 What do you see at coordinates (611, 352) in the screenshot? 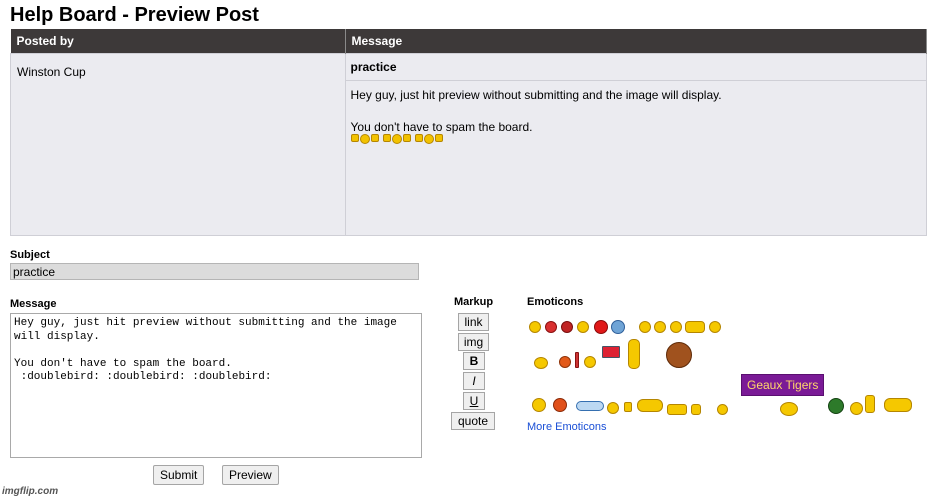
I see `flag-emoticon-icon` at bounding box center [611, 352].